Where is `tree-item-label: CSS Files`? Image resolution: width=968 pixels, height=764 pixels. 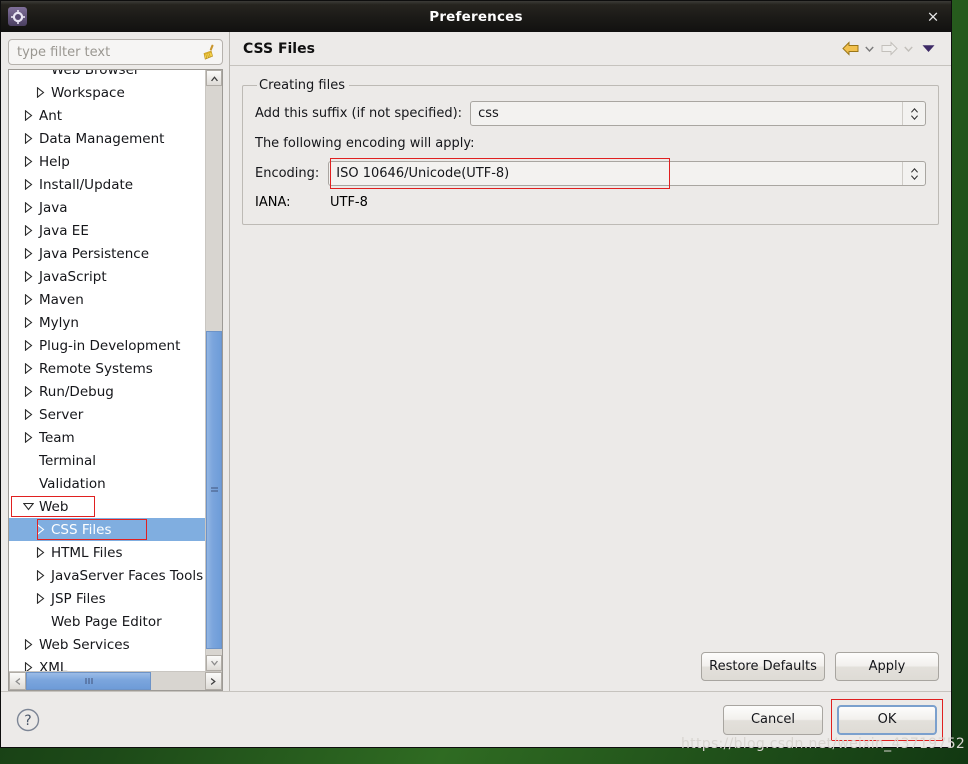
tree-item-label: CSS Files is located at coordinates (81, 529).